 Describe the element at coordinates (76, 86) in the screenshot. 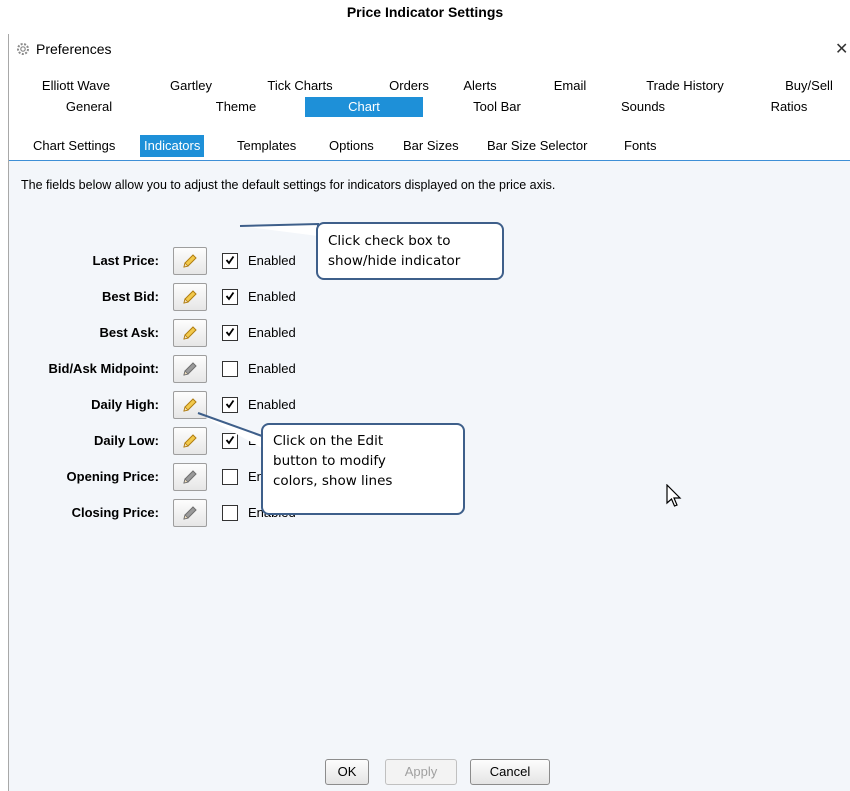

I see `tab-elliott-wave: Elliott Wave` at that location.